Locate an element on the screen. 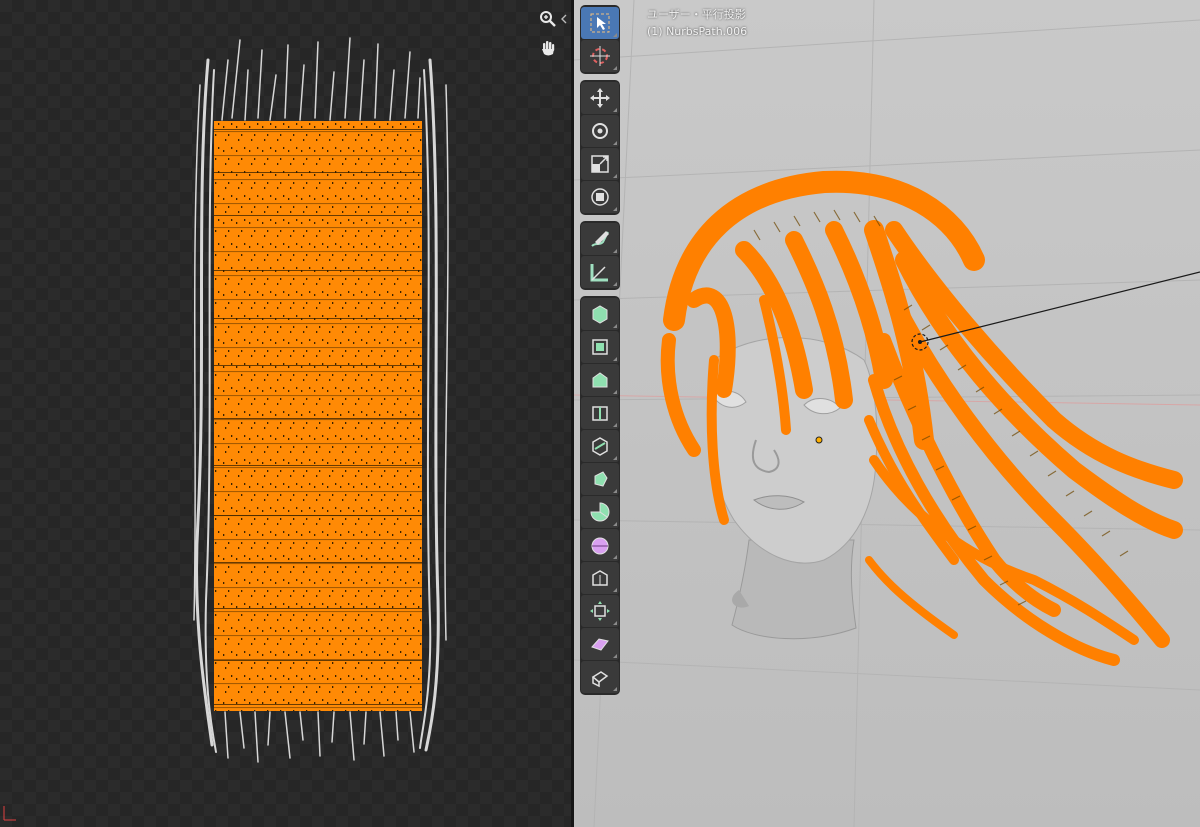 Image resolution: width=1200 pixels, height=827 pixels. tool-group-transform is located at coordinates (600, 147).